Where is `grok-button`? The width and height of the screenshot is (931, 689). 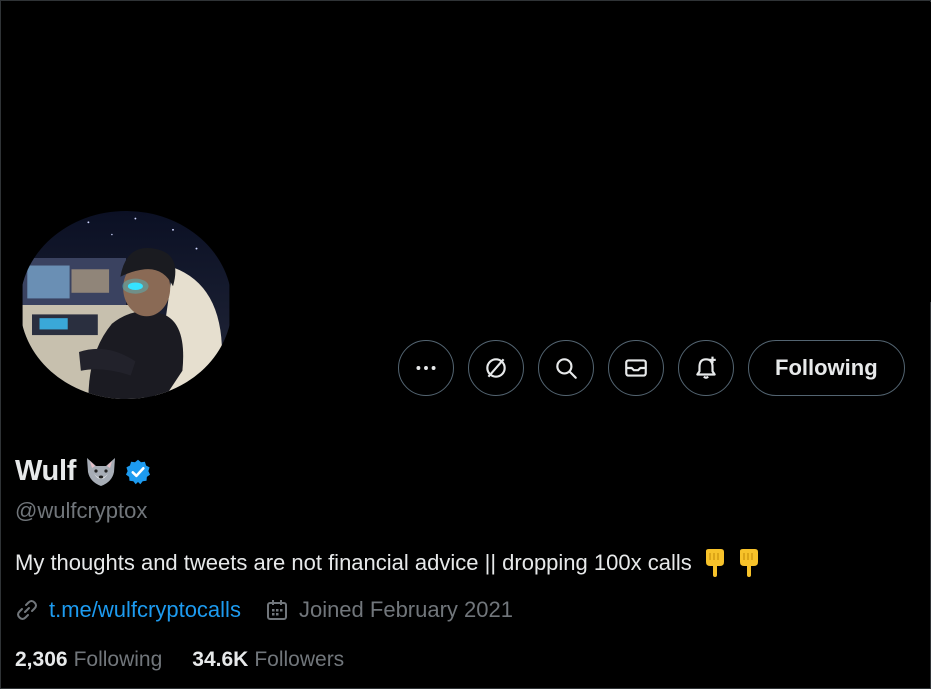
grok-button is located at coordinates (496, 368).